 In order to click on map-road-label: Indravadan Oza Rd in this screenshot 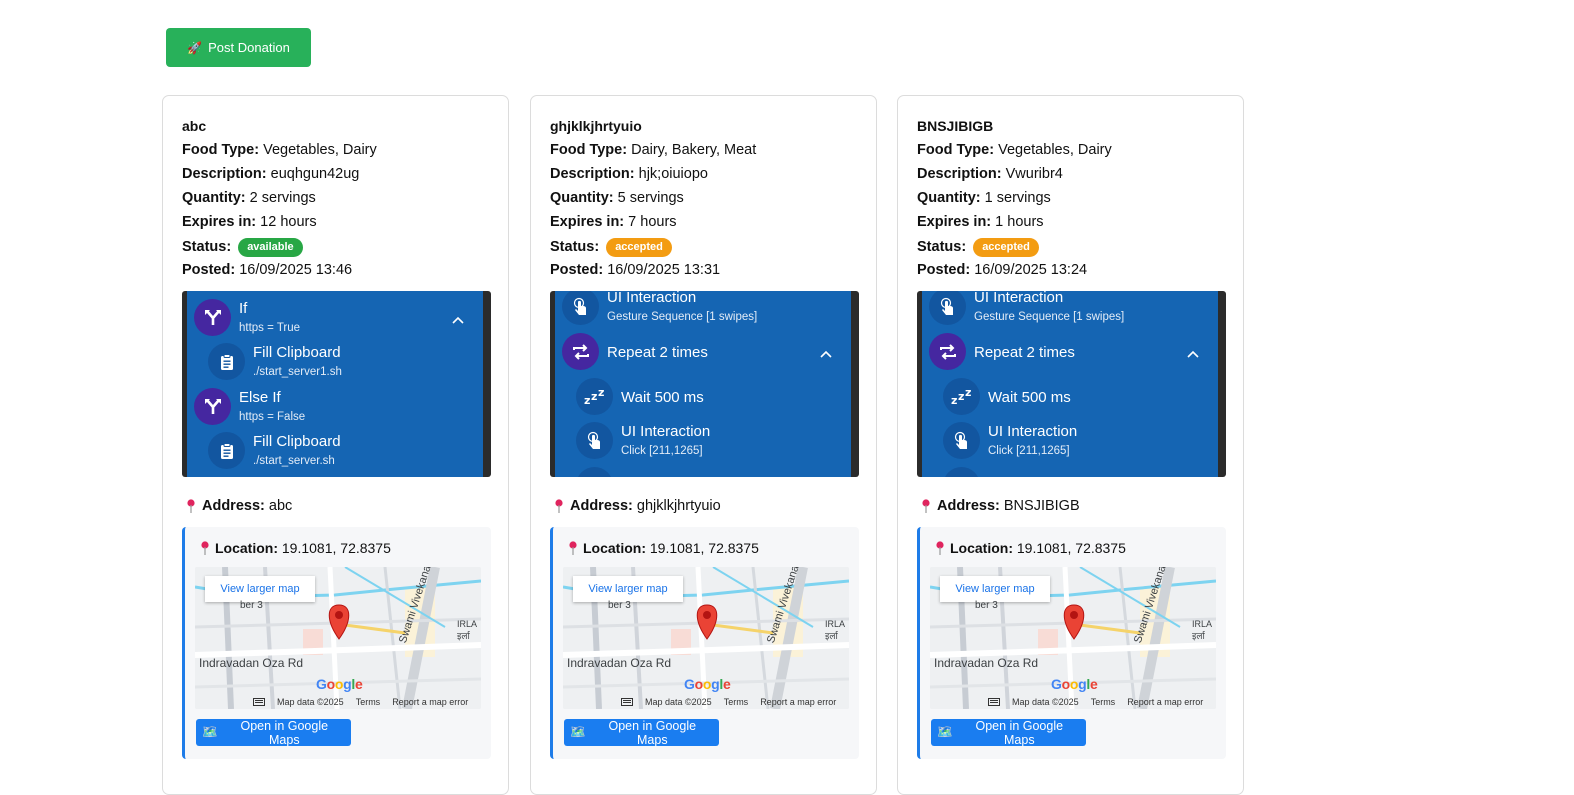, I will do `click(251, 663)`.